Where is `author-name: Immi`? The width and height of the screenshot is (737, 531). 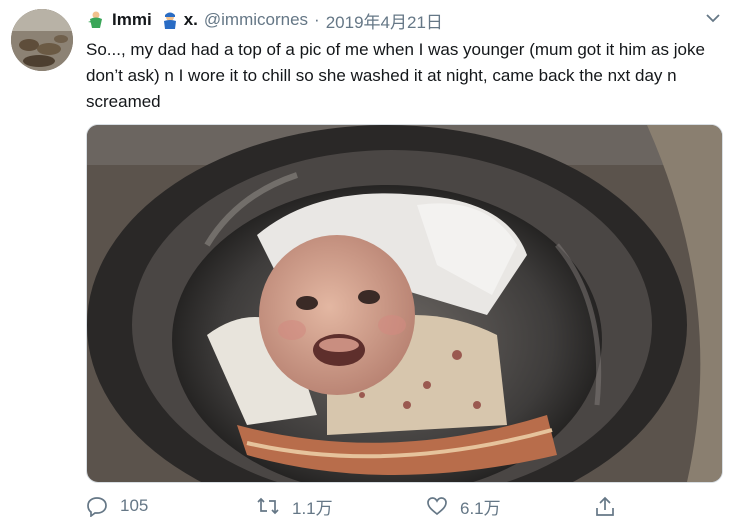
author-name: Immi is located at coordinates (132, 20).